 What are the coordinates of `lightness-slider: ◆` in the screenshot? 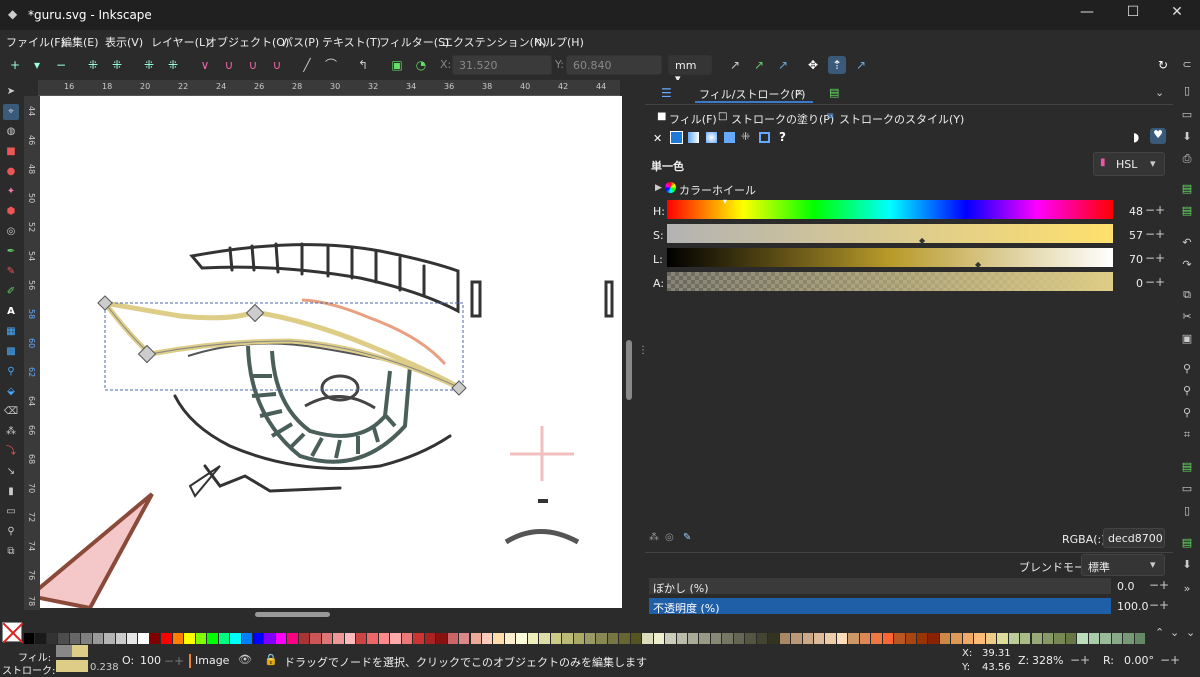 It's located at (890, 258).